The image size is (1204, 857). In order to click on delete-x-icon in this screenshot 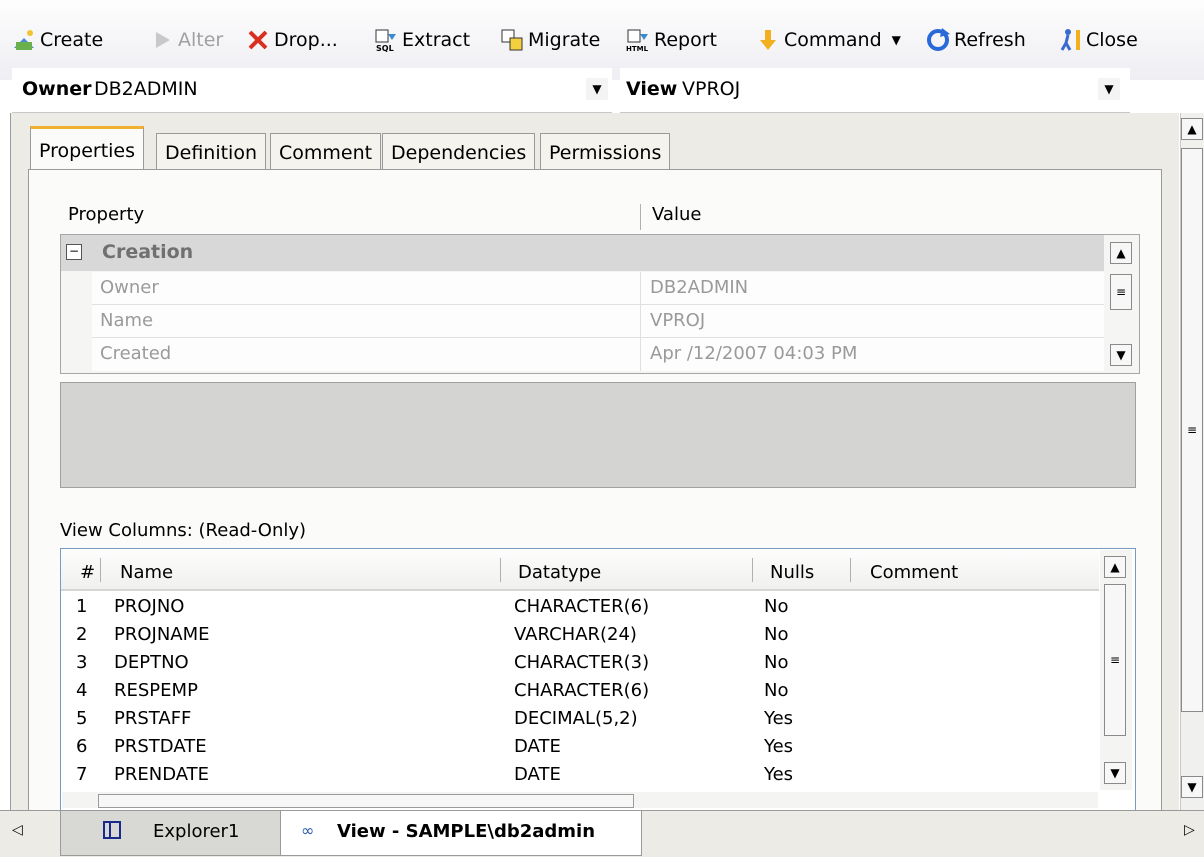, I will do `click(258, 40)`.